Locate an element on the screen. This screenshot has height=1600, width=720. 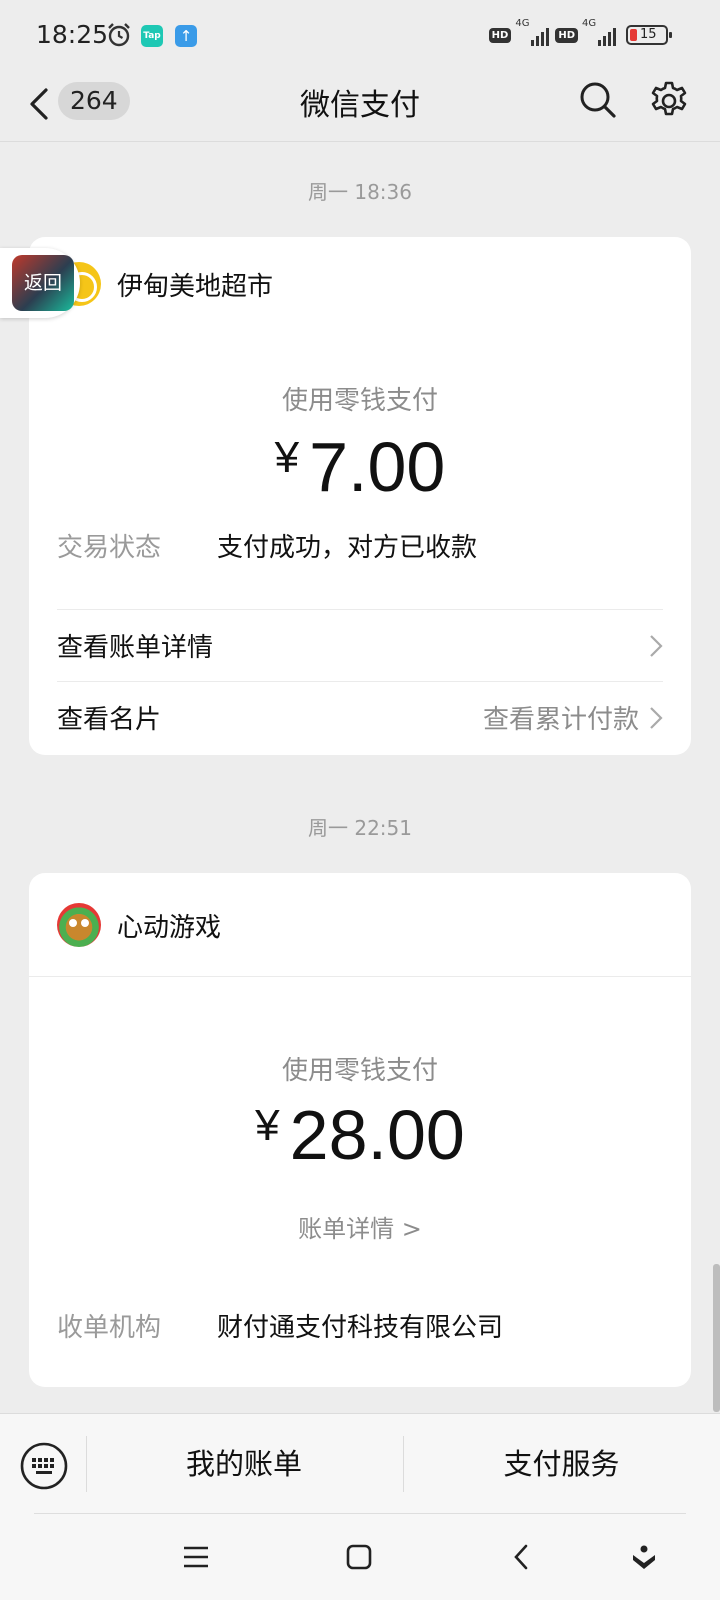
floating-back-label: 返回 is located at coordinates (43, 283).